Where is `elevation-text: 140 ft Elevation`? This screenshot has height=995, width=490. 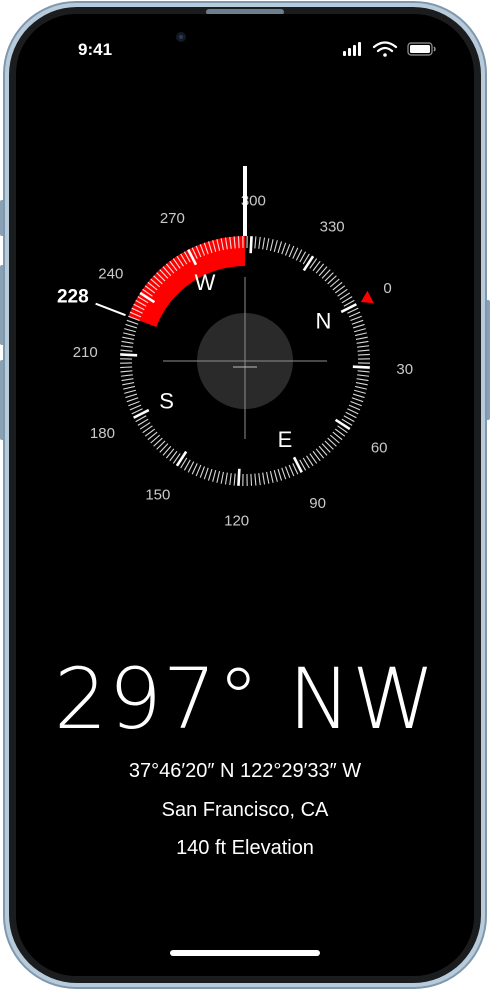 elevation-text: 140 ft Elevation is located at coordinates (245, 848).